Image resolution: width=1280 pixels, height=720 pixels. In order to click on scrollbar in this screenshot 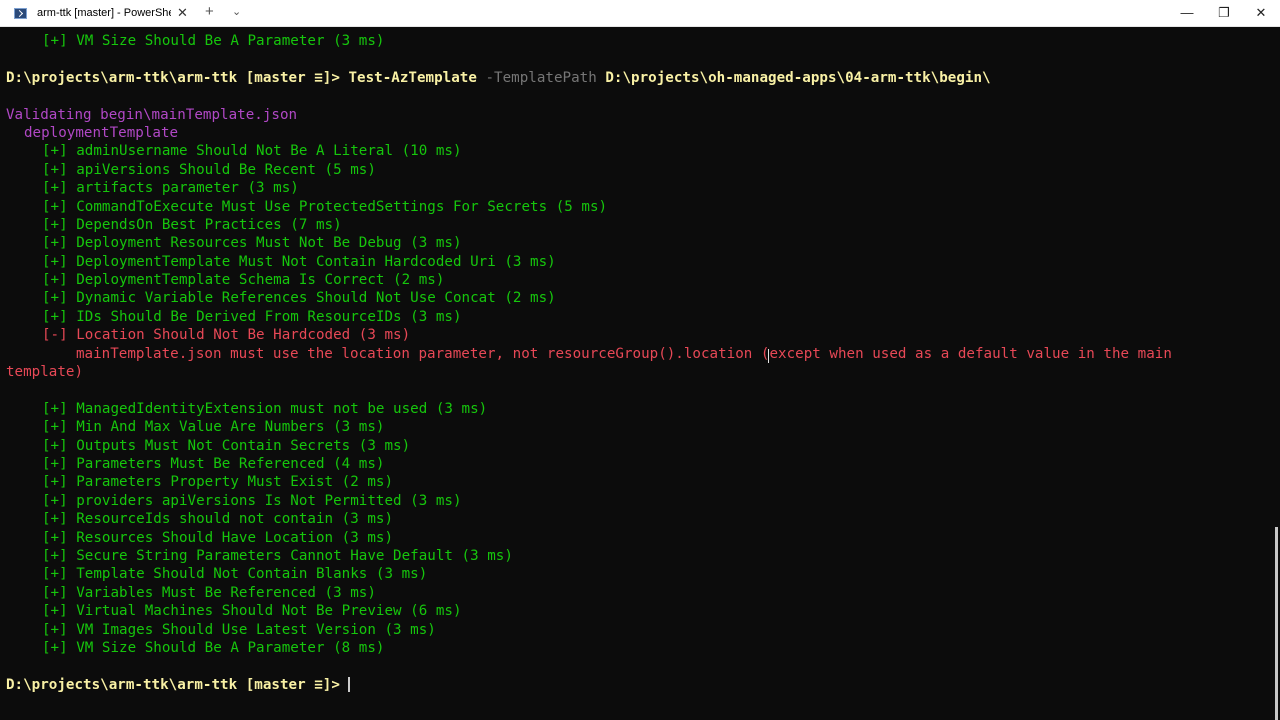, I will do `click(1276, 623)`.